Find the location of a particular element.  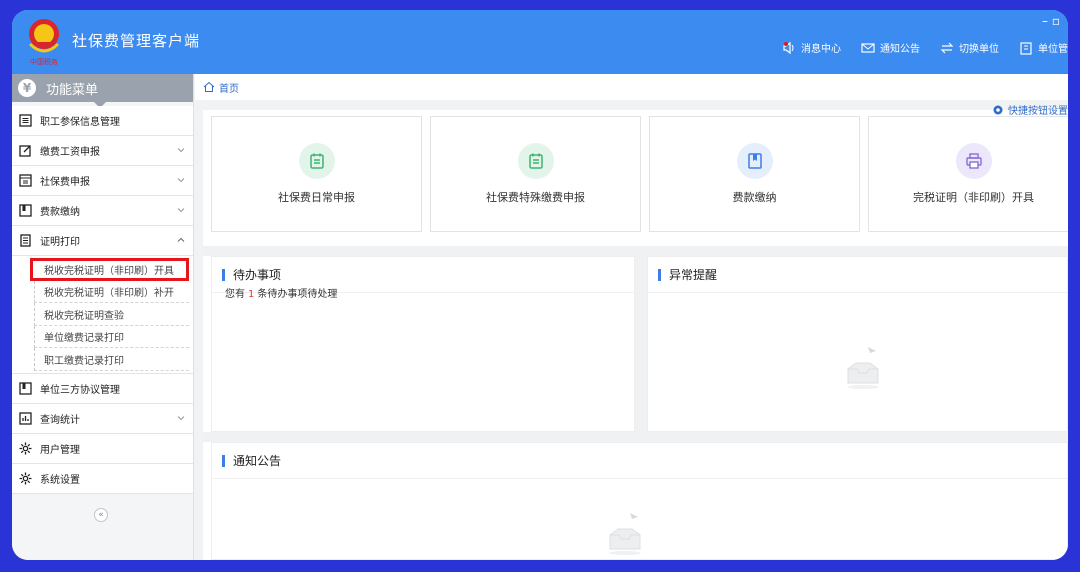

message-center-label: 消息中心 is located at coordinates (821, 49).